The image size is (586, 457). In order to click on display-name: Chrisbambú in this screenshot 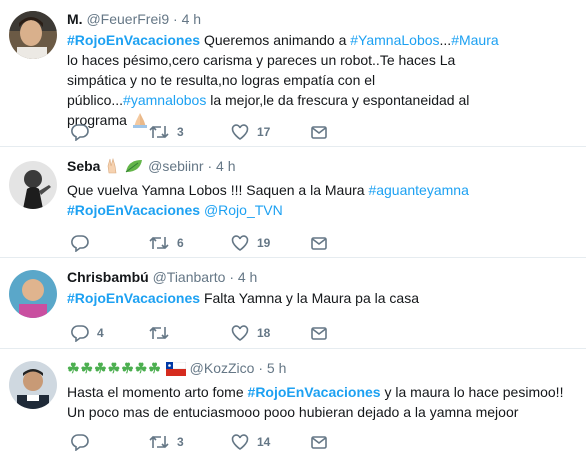, I will do `click(108, 277)`.